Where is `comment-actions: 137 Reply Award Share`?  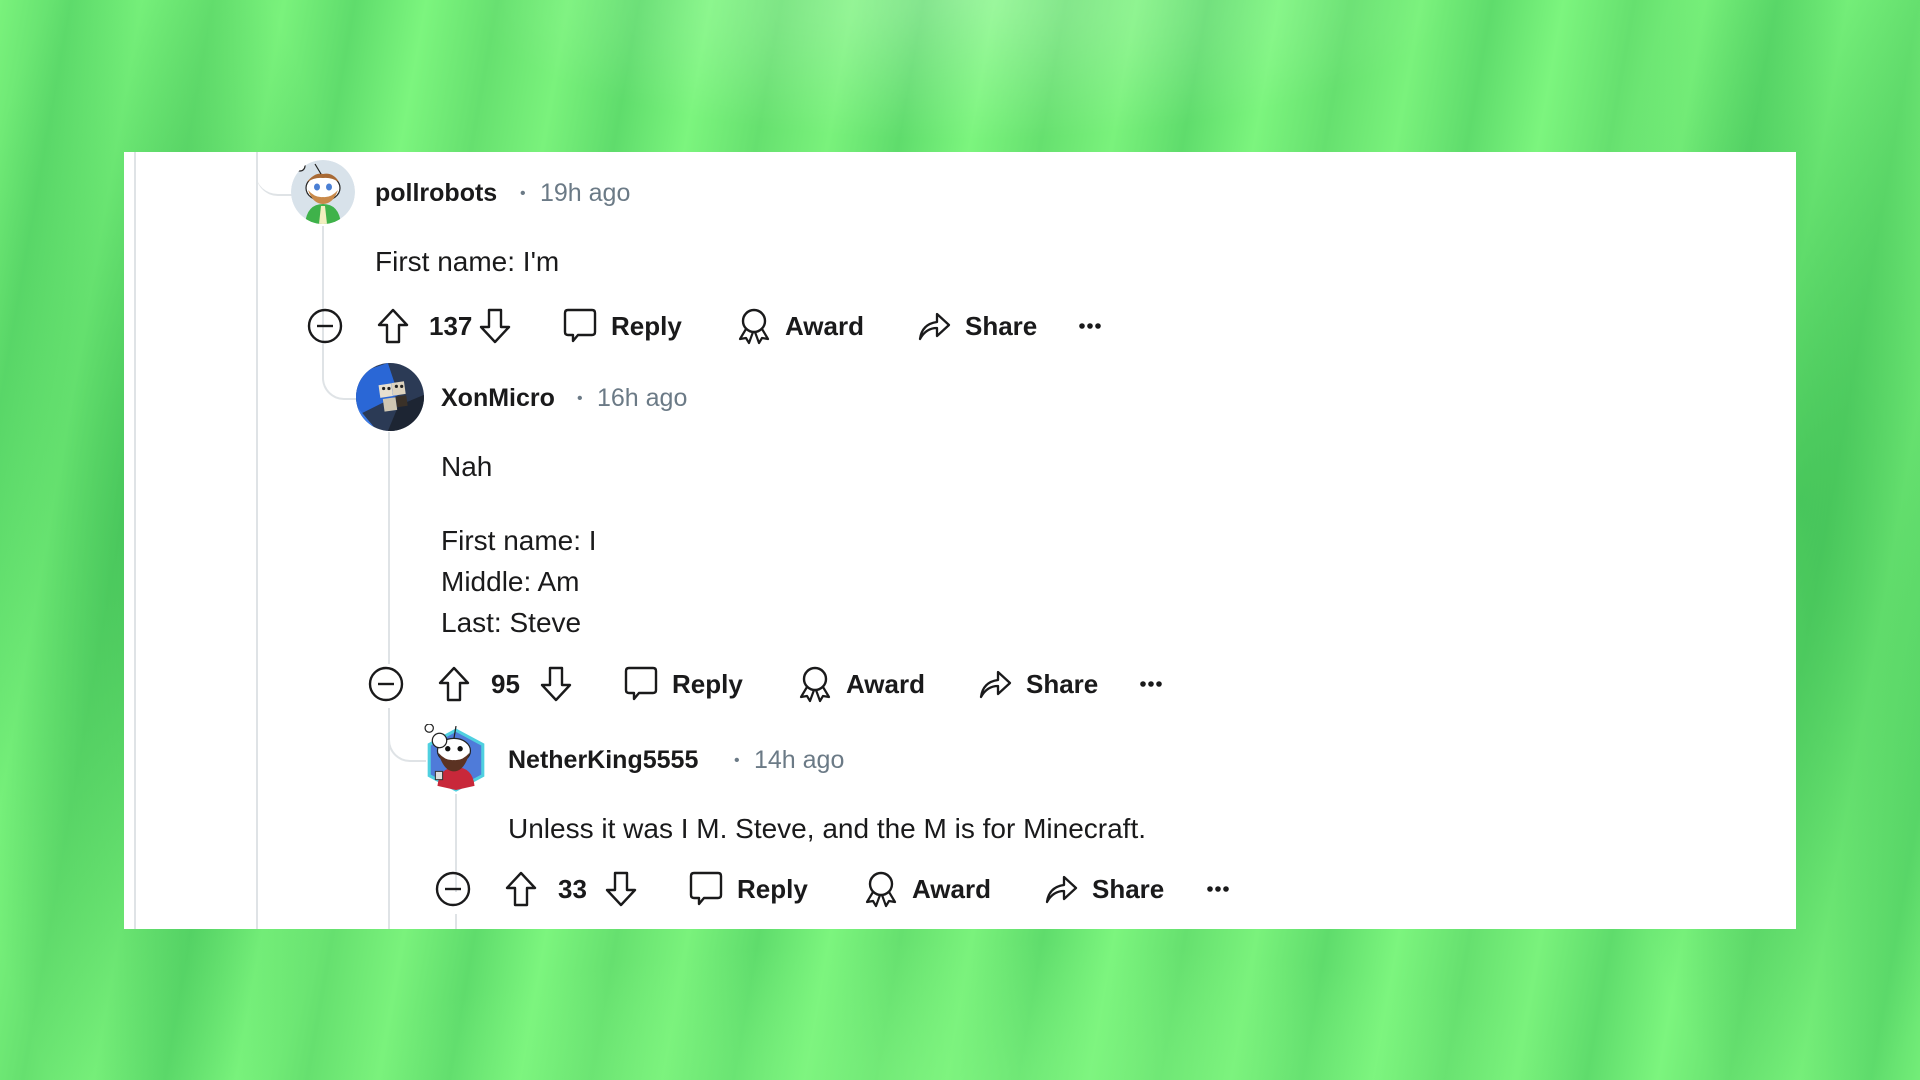
comment-actions: 137 Reply Award Share is located at coordinates (756, 326).